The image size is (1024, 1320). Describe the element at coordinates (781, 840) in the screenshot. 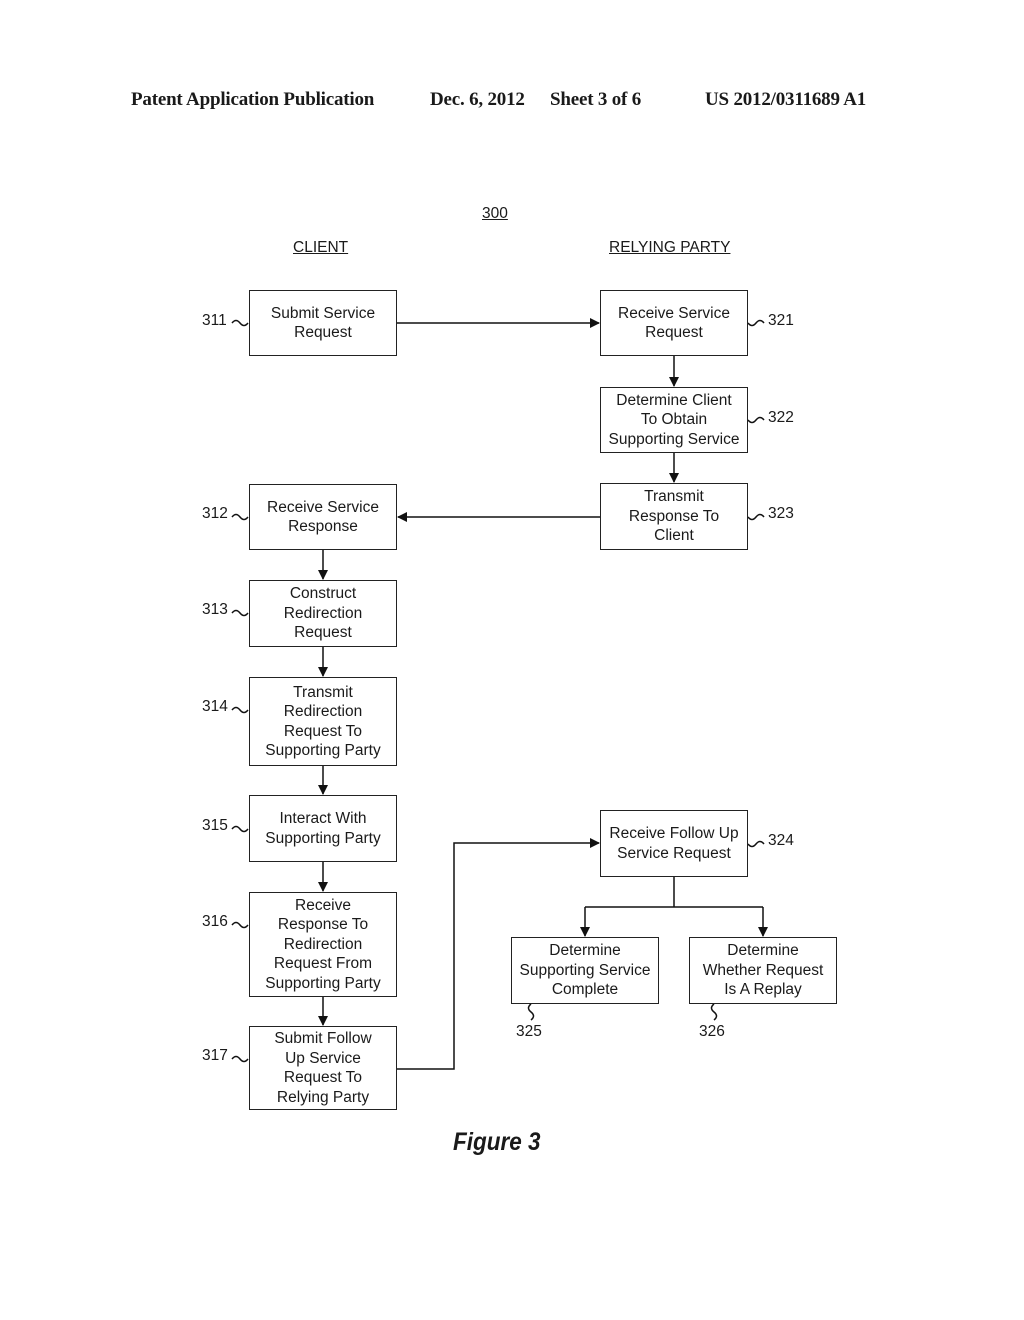

I see `ref-324: 324` at that location.